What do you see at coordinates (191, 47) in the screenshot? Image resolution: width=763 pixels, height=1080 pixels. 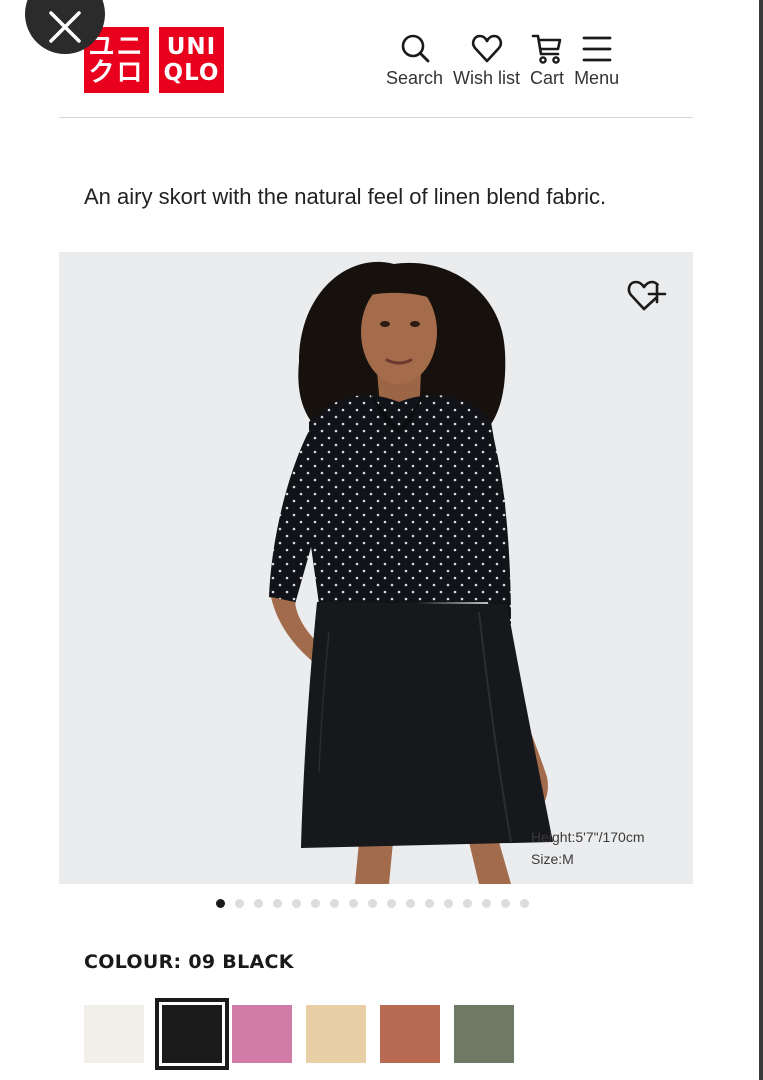 I see `logo-latin-line1: UNI` at bounding box center [191, 47].